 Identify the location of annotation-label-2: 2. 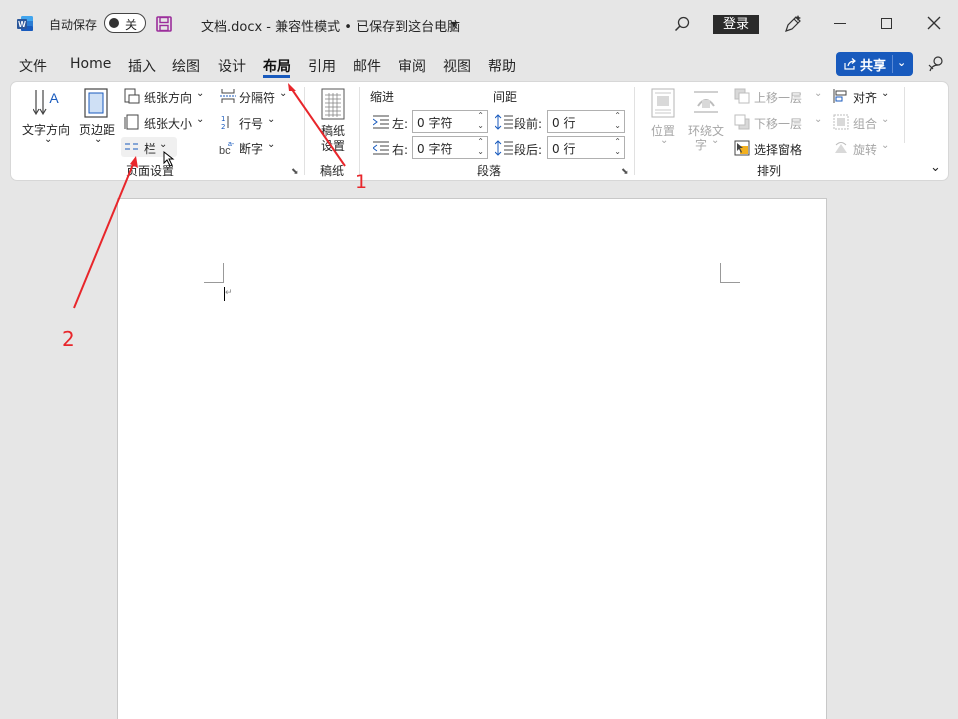
(68, 339).